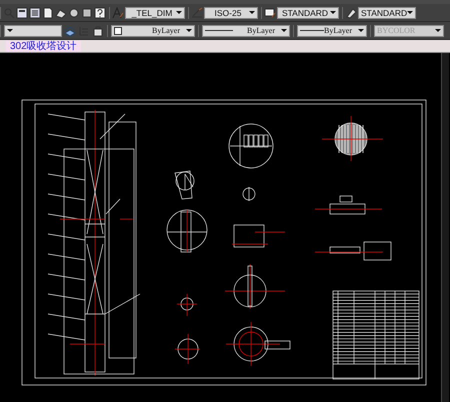 Image resolution: width=450 pixels, height=402 pixels. What do you see at coordinates (118, 12) in the screenshot?
I see `text-style-icon` at bounding box center [118, 12].